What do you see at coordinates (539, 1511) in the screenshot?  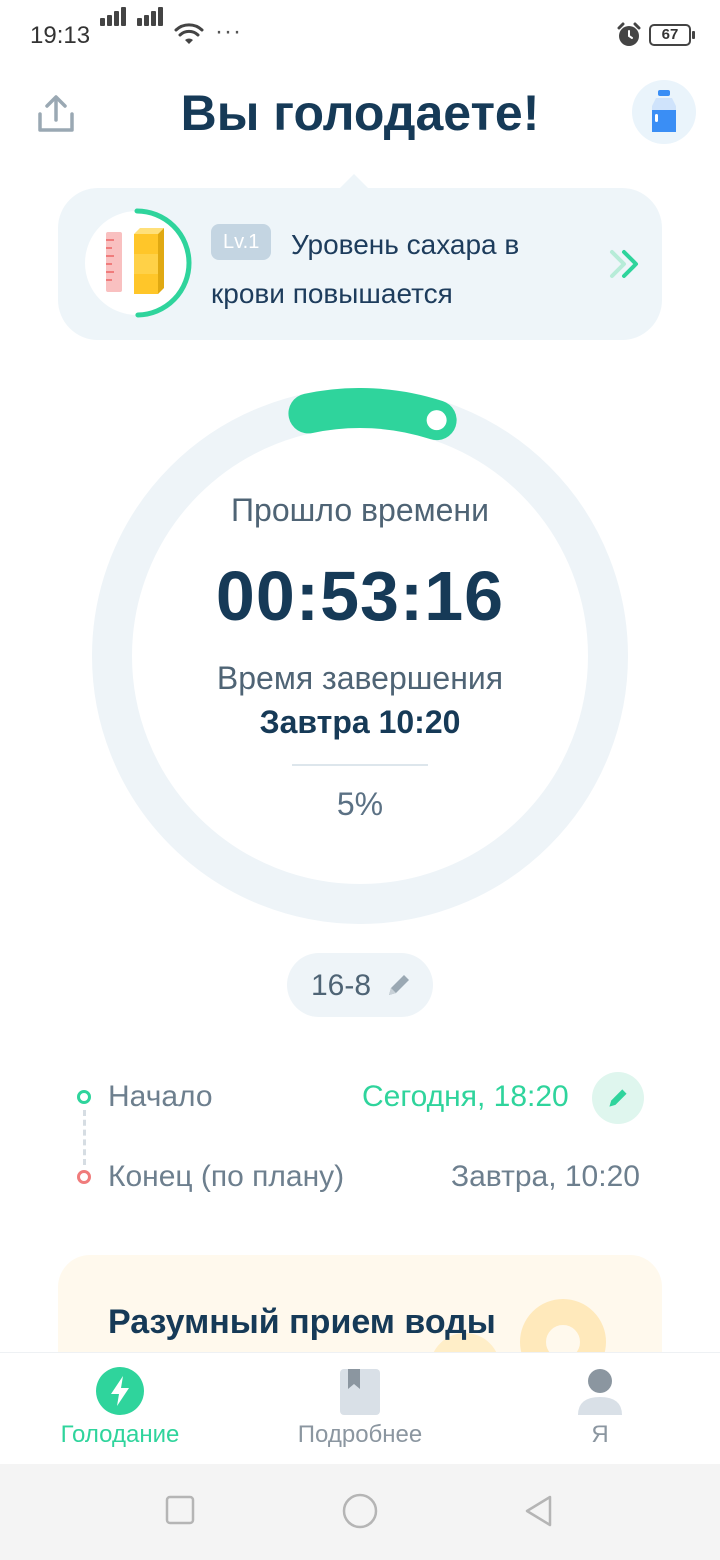 I see `back-icon` at bounding box center [539, 1511].